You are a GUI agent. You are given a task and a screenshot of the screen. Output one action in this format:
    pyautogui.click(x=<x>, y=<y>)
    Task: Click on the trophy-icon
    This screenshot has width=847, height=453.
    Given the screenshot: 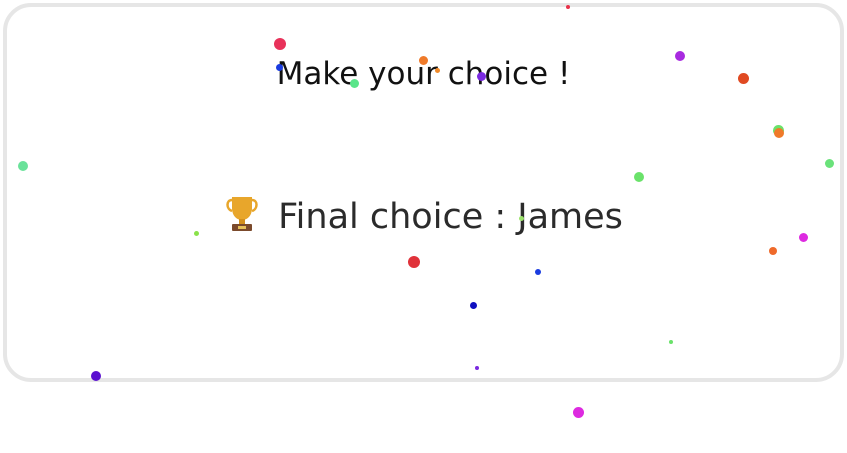 What is the action you would take?
    pyautogui.click(x=242, y=217)
    